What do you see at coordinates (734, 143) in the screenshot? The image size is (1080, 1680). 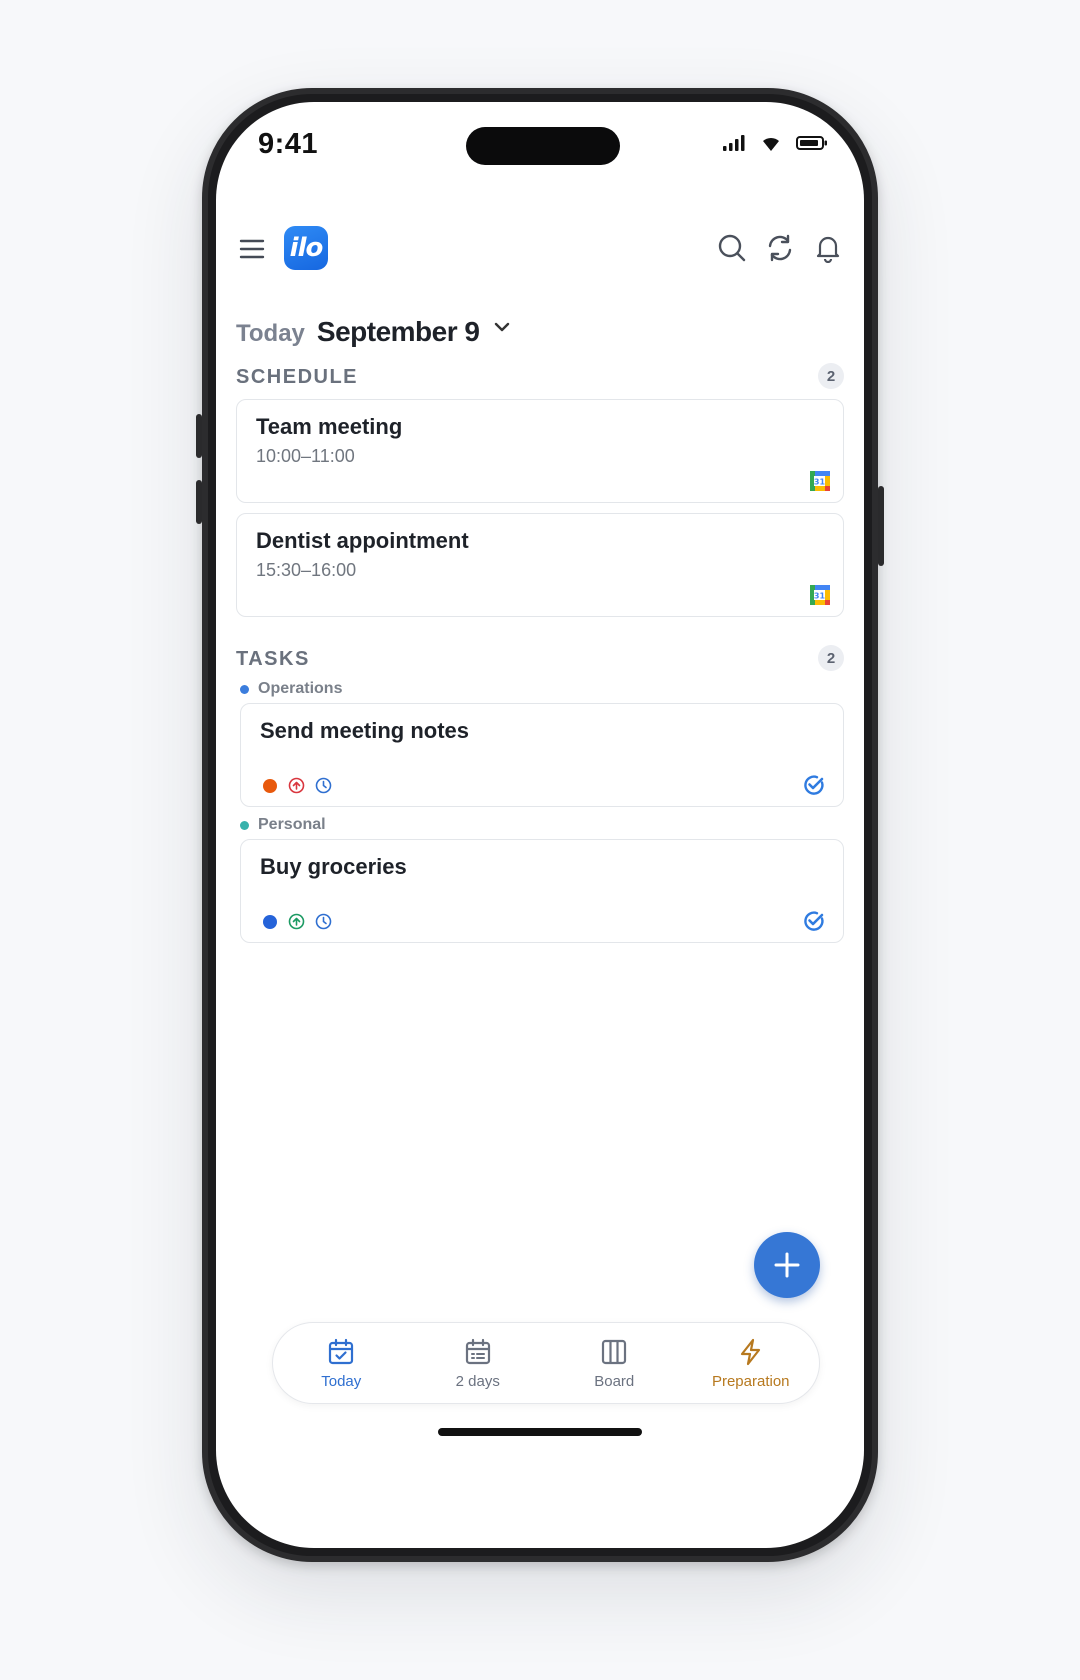 I see `cellular-signal-icon` at bounding box center [734, 143].